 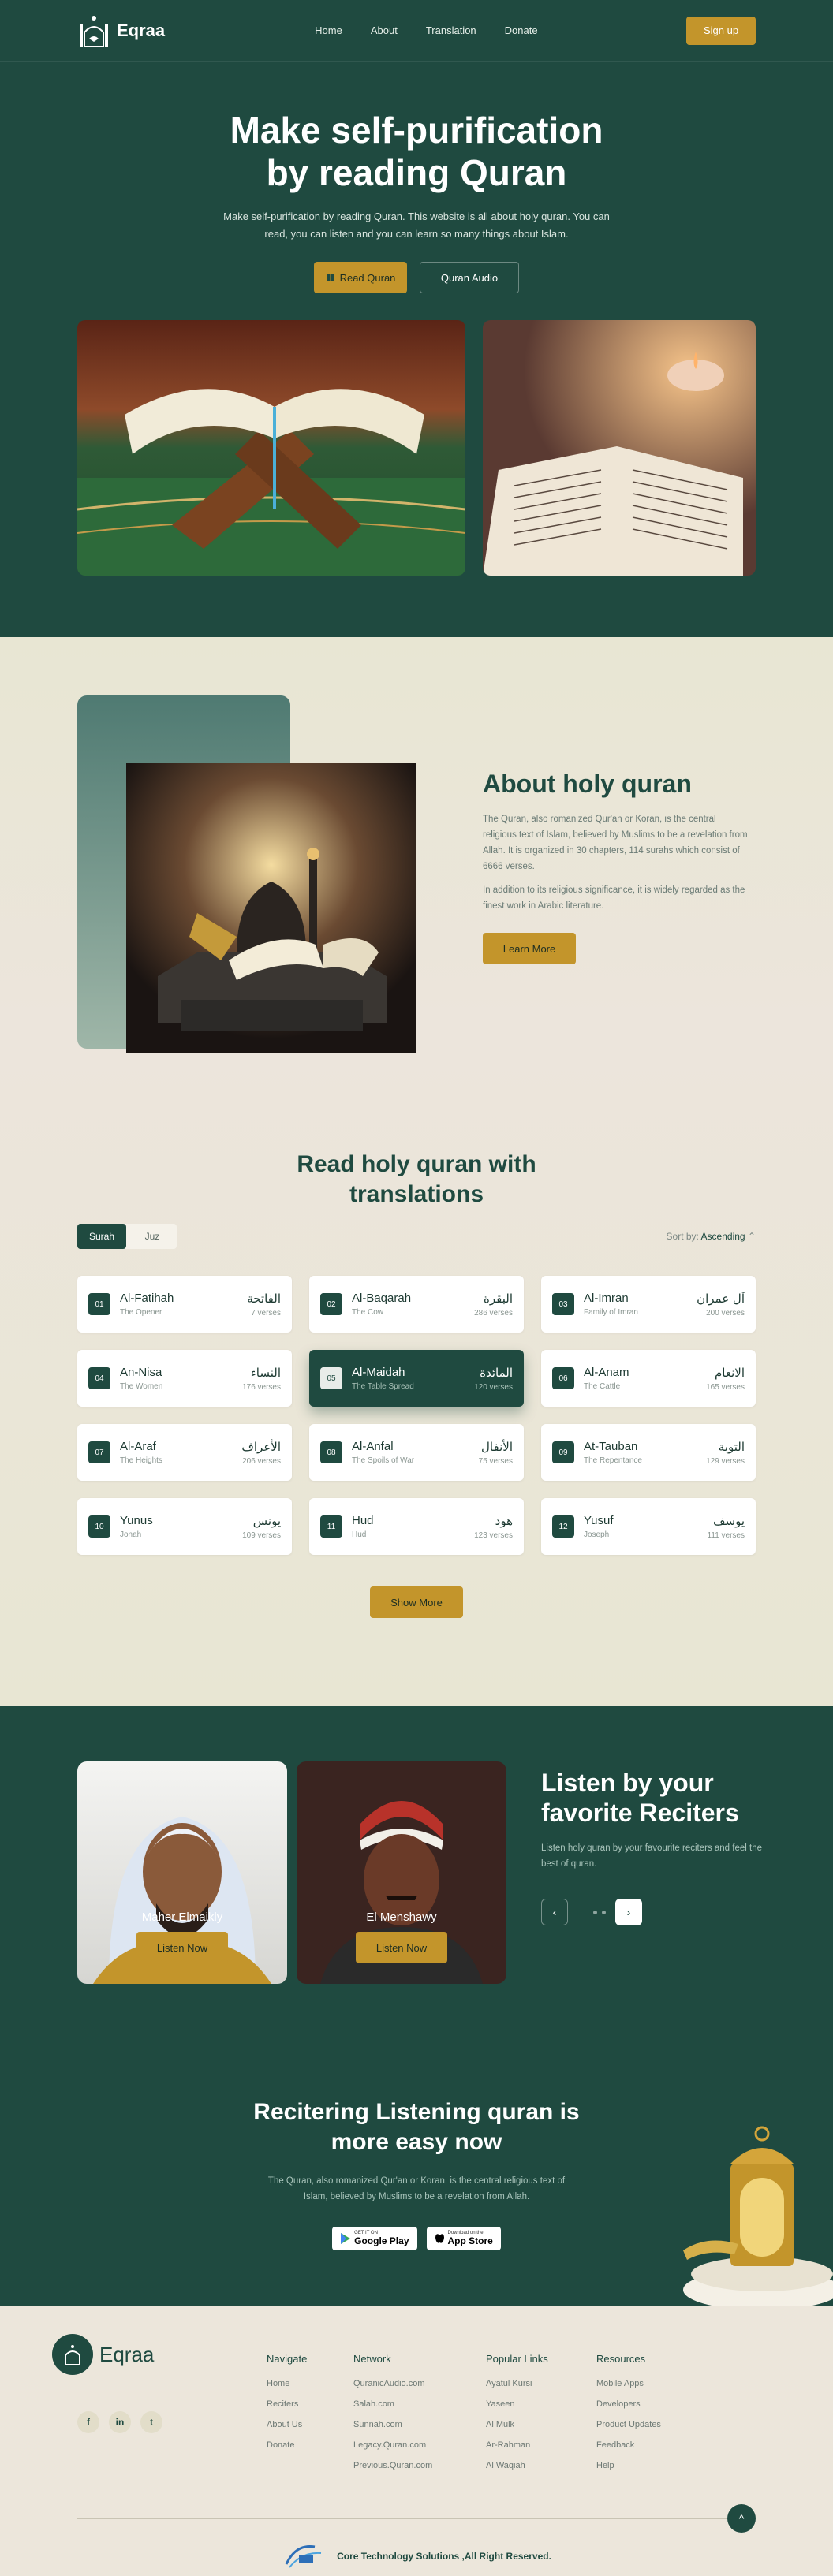 What do you see at coordinates (264, 1298) in the screenshot?
I see `surah-arabic-name: الفاتحة` at bounding box center [264, 1298].